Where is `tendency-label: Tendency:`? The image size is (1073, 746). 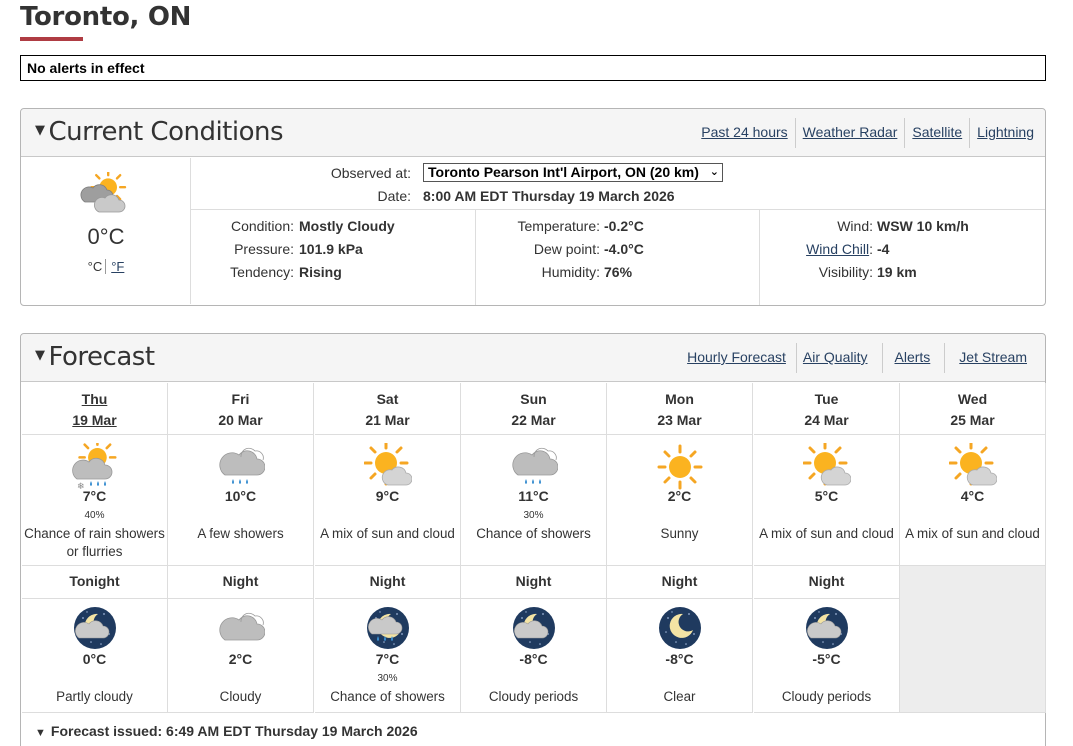 tendency-label: Tendency: is located at coordinates (262, 272).